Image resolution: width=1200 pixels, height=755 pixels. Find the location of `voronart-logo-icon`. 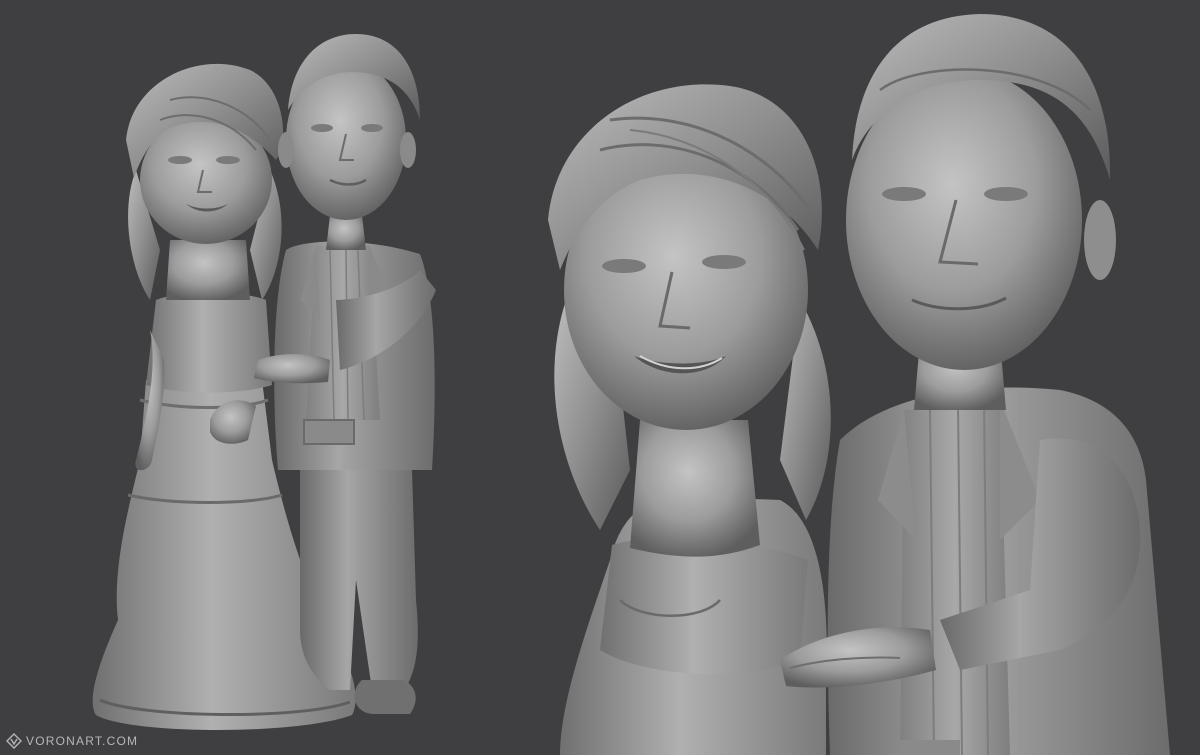

voronart-logo-icon is located at coordinates (14, 741).